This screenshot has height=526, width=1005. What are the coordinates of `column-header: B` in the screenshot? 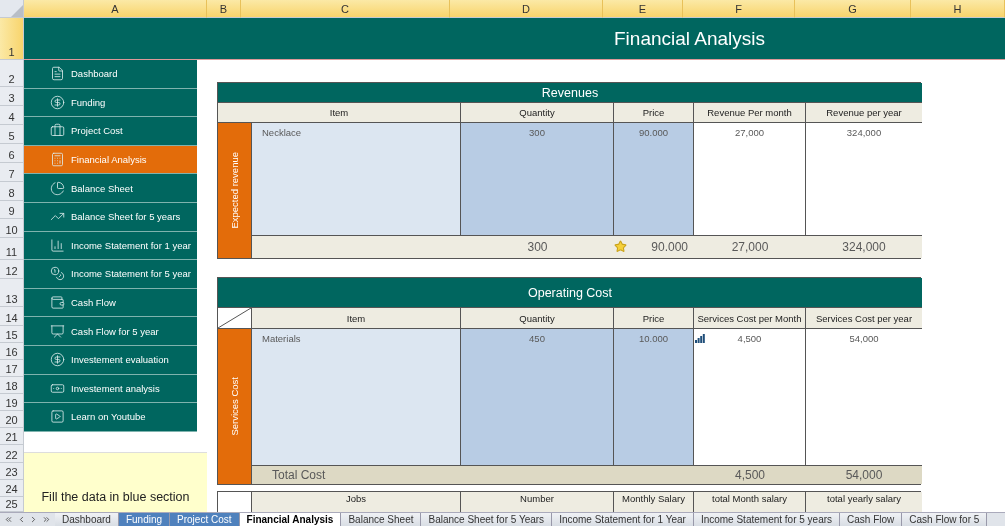 It's located at (224, 9).